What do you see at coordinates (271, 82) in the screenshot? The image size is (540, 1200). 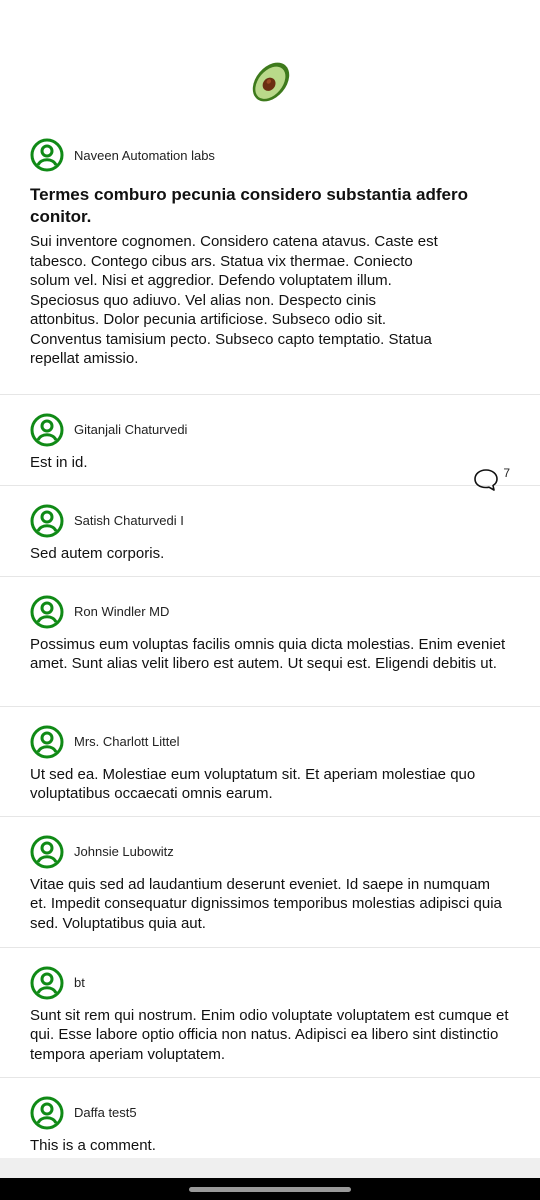 I see `avocado-icon` at bounding box center [271, 82].